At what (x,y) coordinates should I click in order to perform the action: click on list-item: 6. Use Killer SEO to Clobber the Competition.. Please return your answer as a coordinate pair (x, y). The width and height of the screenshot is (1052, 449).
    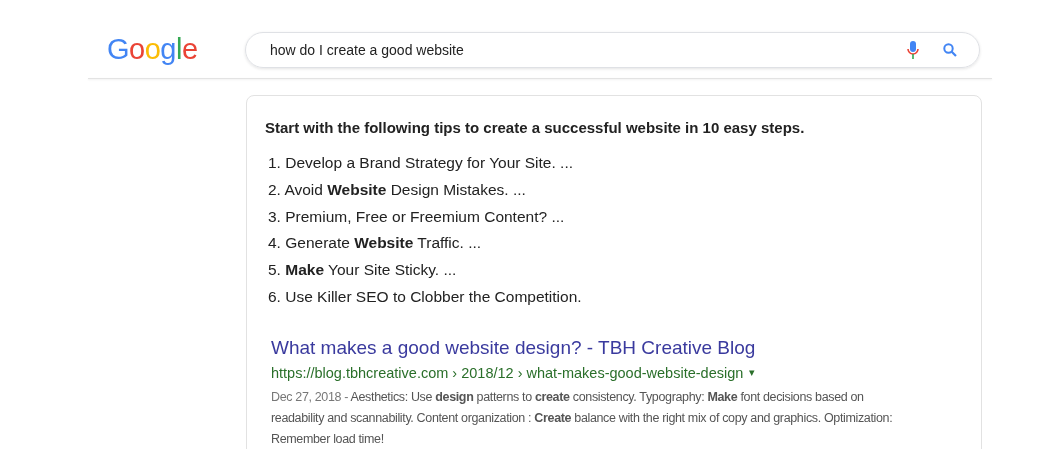
    Looking at the image, I should click on (425, 297).